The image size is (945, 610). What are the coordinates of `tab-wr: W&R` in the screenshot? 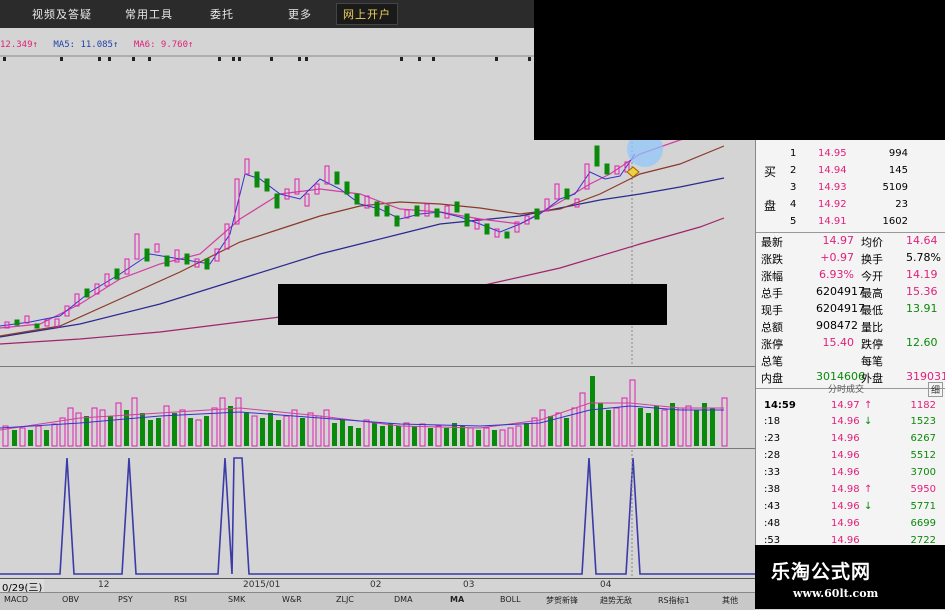 It's located at (292, 599).